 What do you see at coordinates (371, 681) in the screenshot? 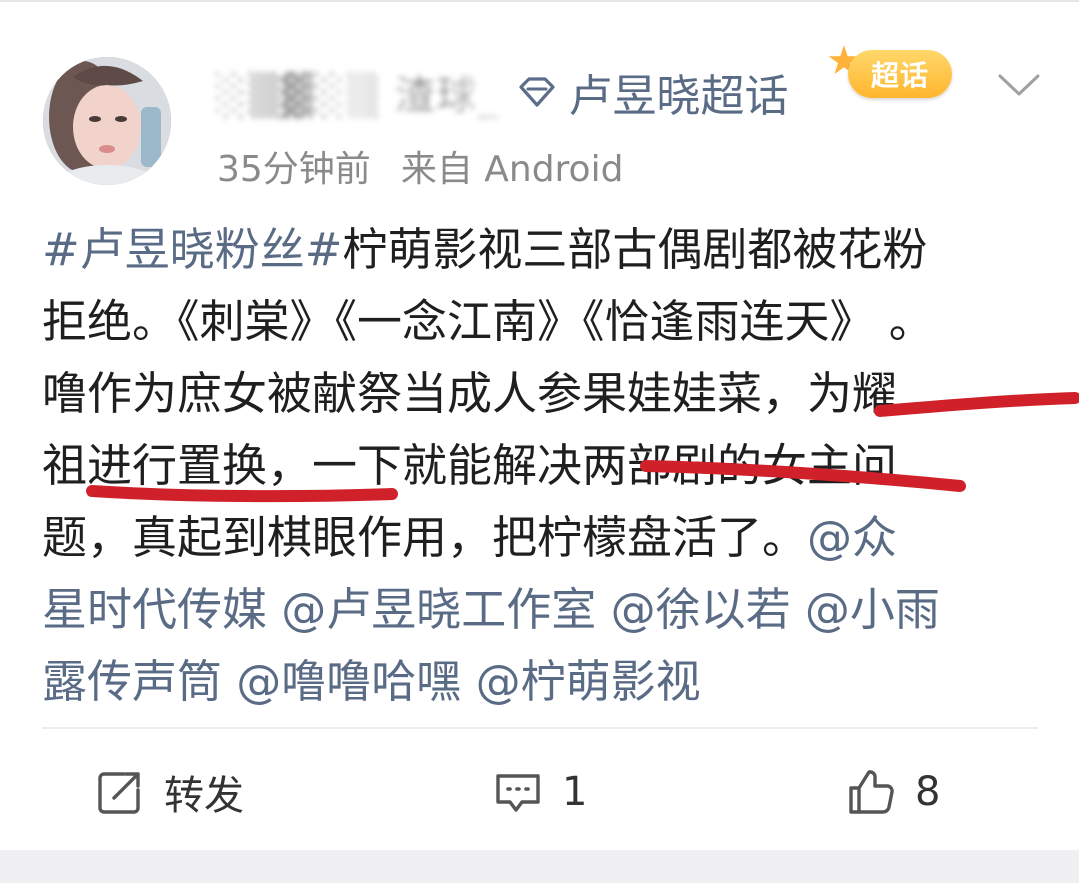
I see `content-link: 露传声筒 @噜噜哈嘿 @柠萌影视` at bounding box center [371, 681].